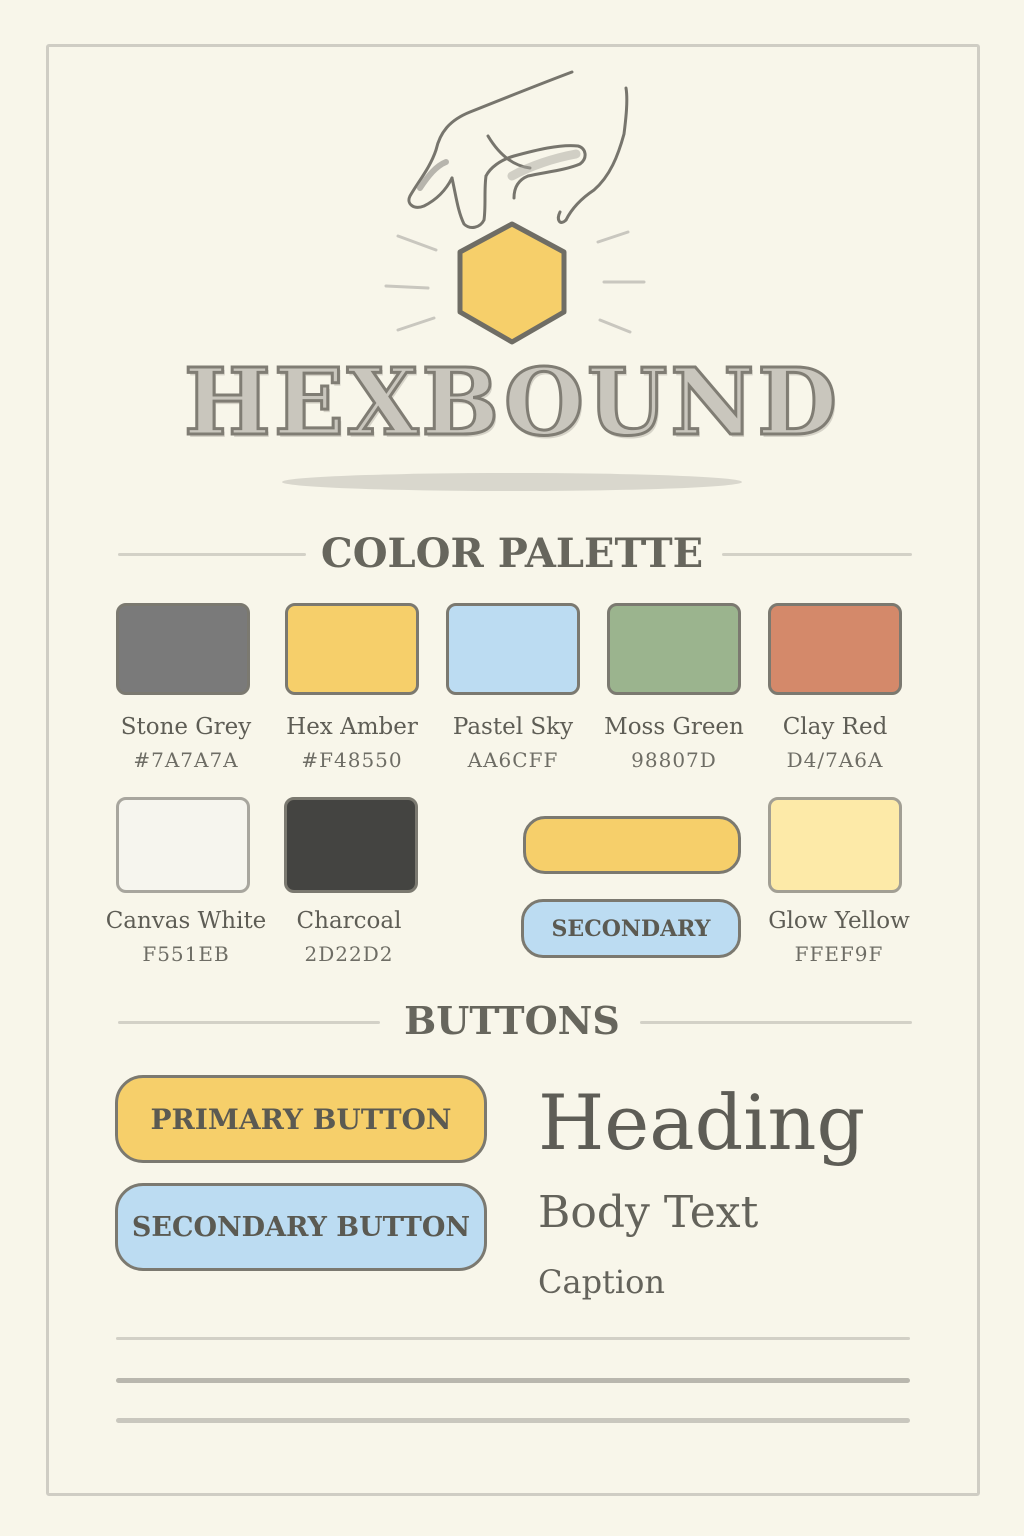 This screenshot has width=1024, height=1536. What do you see at coordinates (511, 402) in the screenshot?
I see `brand-title: HEXBOUND` at bounding box center [511, 402].